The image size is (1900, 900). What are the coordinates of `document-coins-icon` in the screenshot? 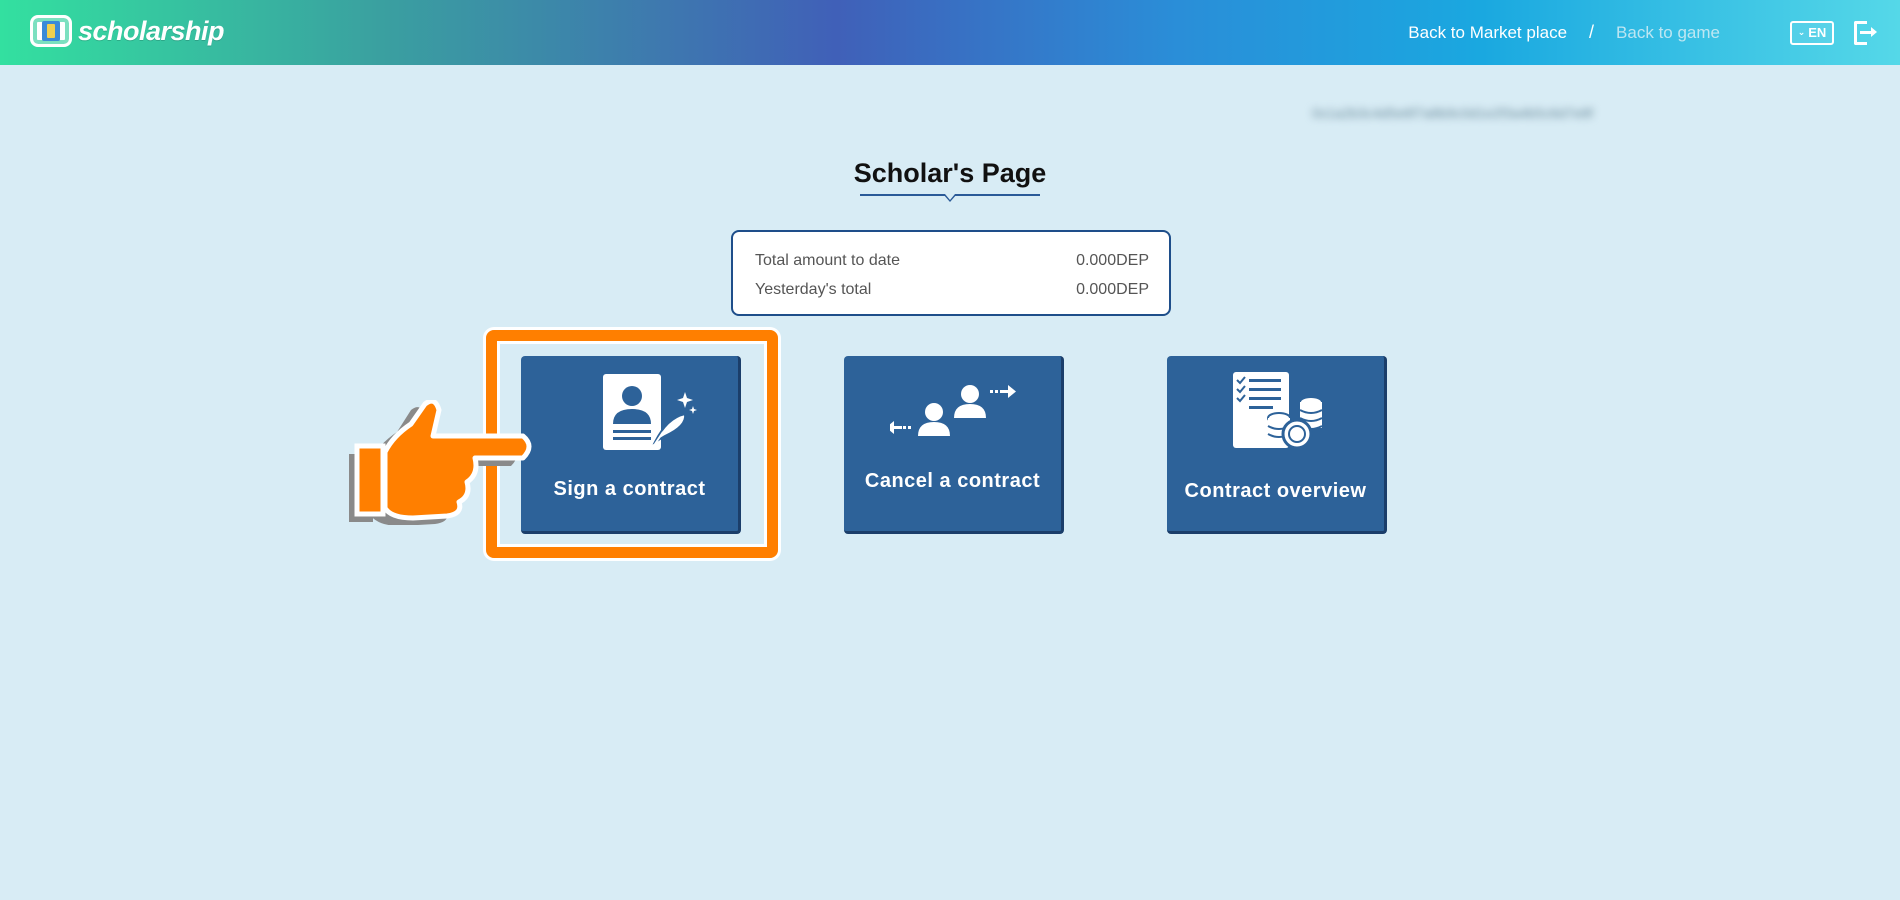 It's located at (1278, 411).